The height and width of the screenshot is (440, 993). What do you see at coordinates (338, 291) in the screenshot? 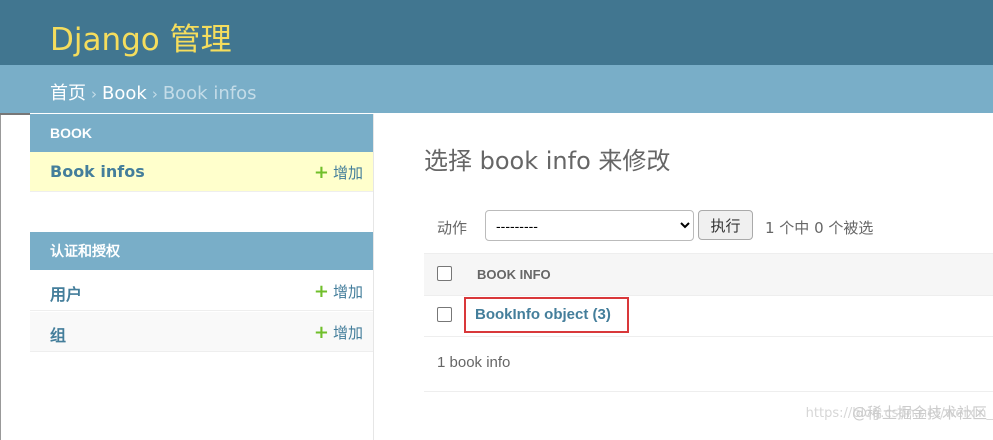
I see `add-user-link: + 增加` at bounding box center [338, 291].